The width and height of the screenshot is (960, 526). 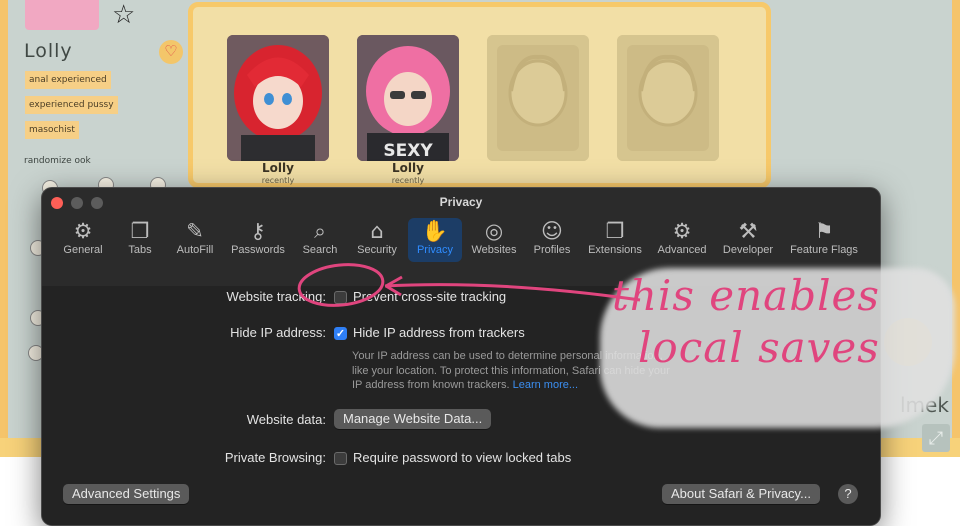 What do you see at coordinates (759, 347) in the screenshot?
I see `annotation-line: local saves` at bounding box center [759, 347].